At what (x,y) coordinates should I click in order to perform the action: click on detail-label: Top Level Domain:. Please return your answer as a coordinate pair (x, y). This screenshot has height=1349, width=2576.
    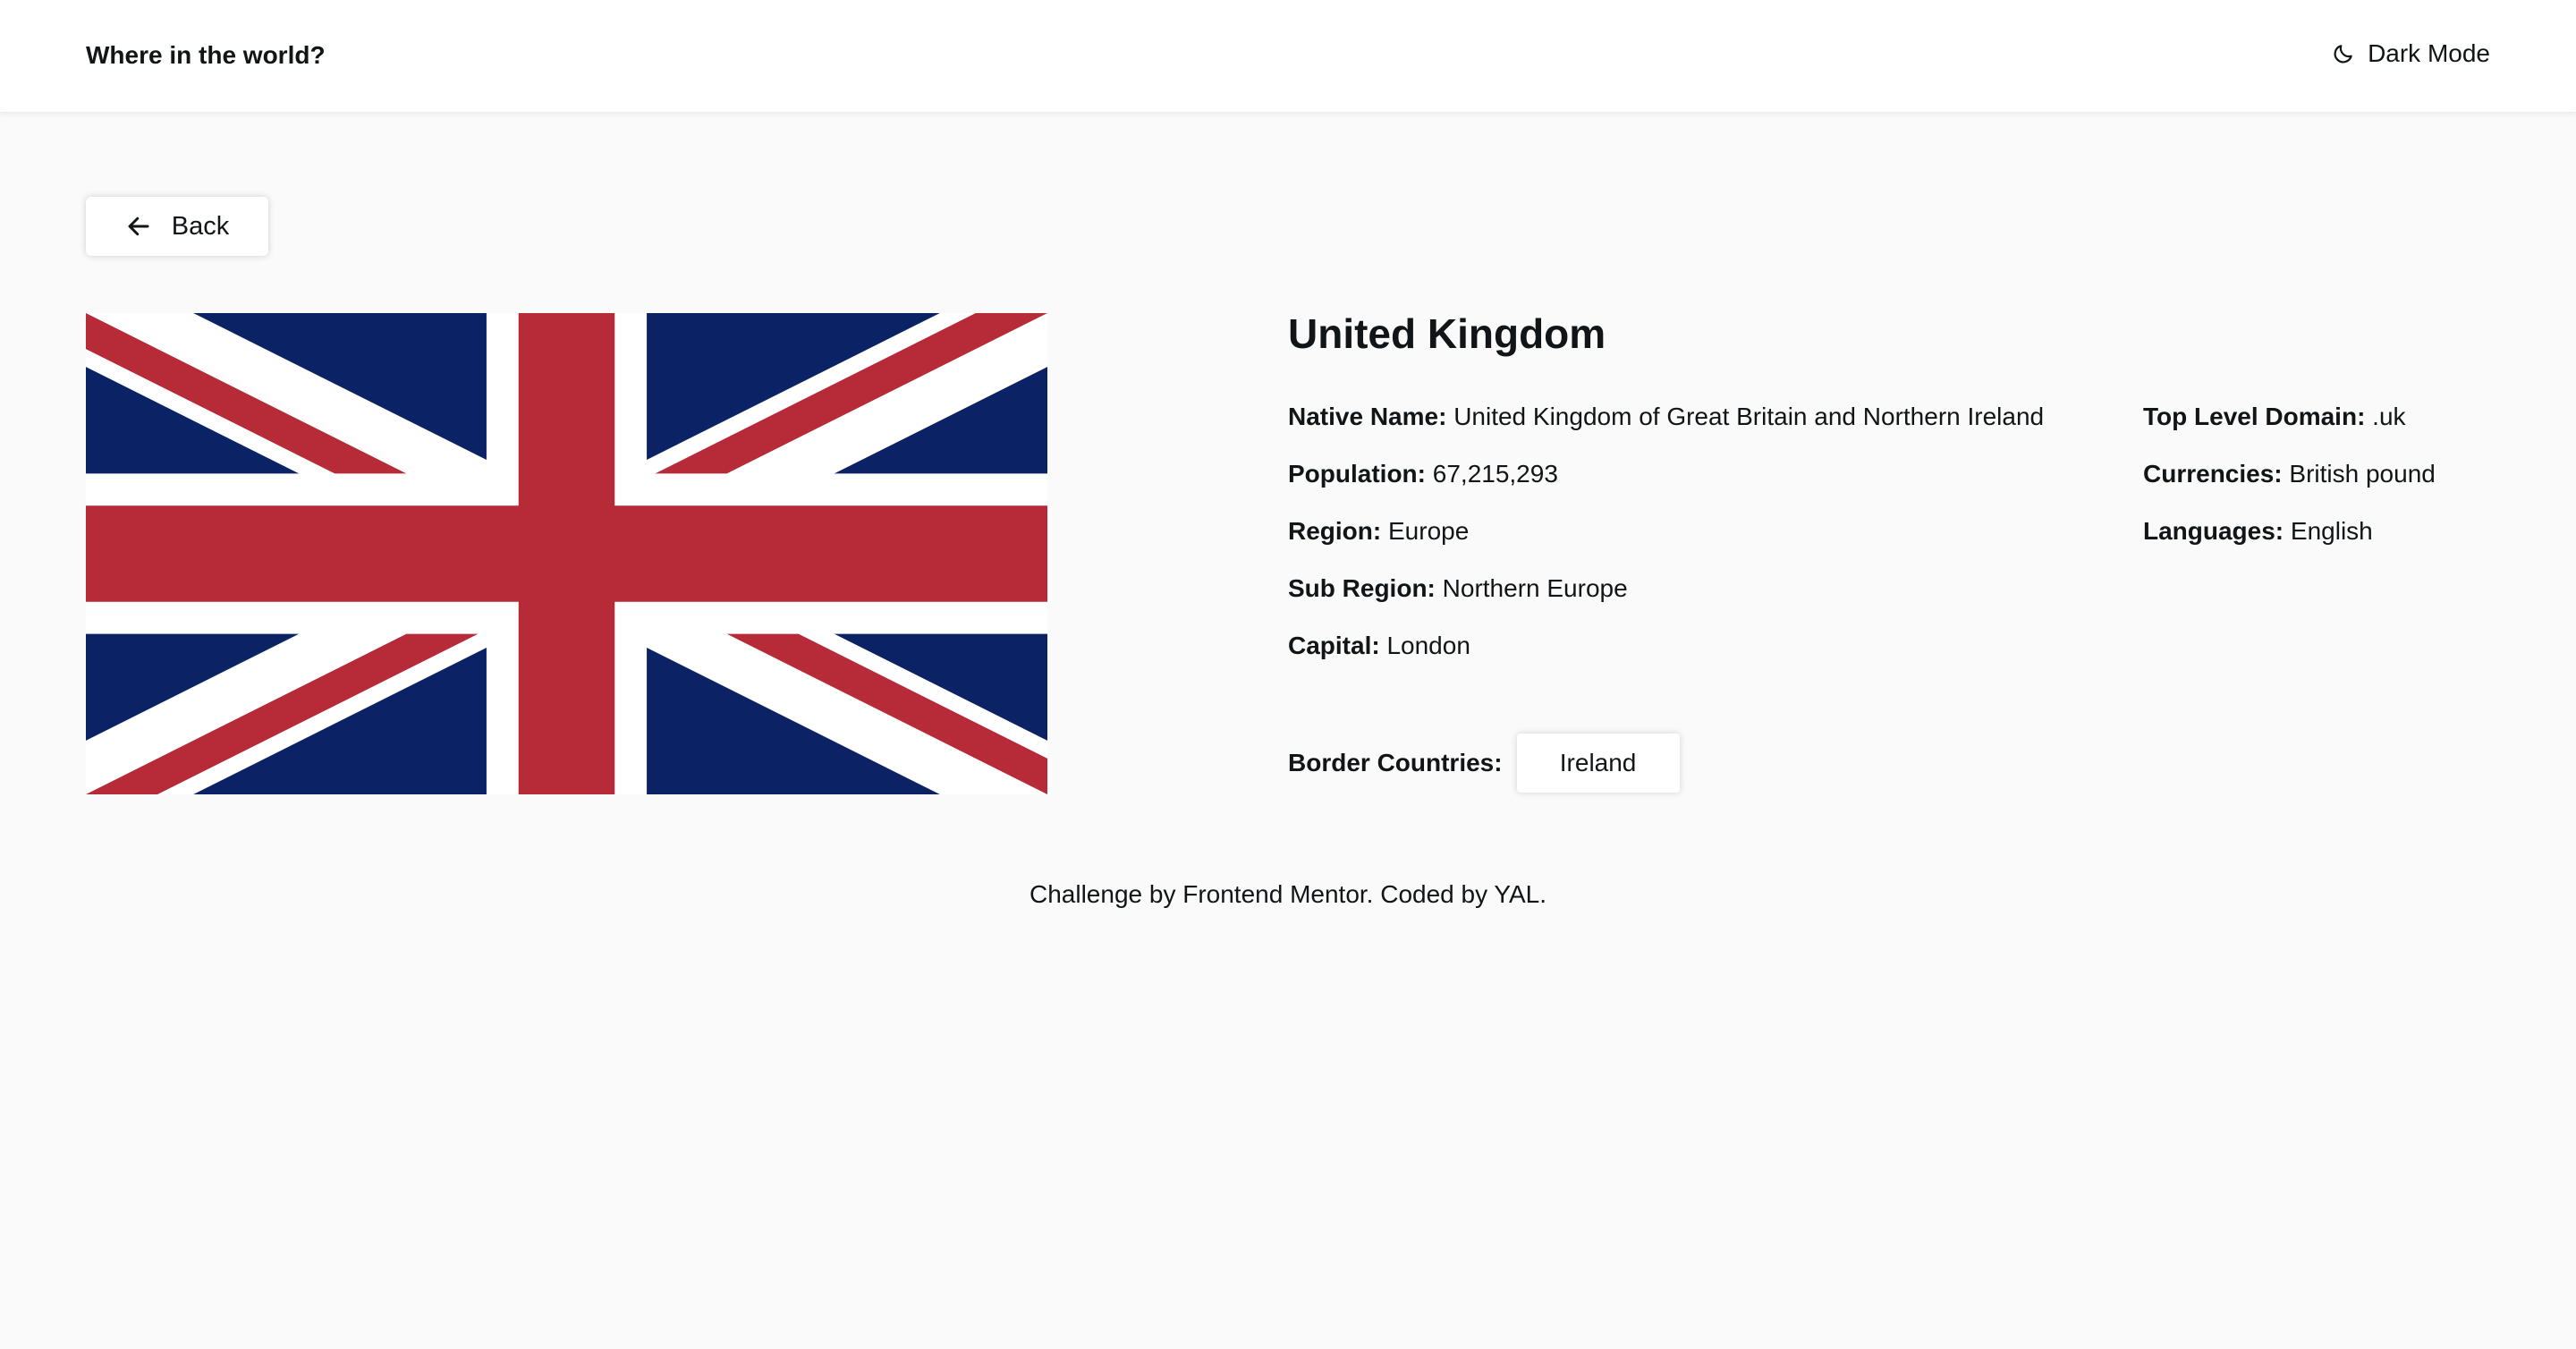
    Looking at the image, I should click on (2254, 416).